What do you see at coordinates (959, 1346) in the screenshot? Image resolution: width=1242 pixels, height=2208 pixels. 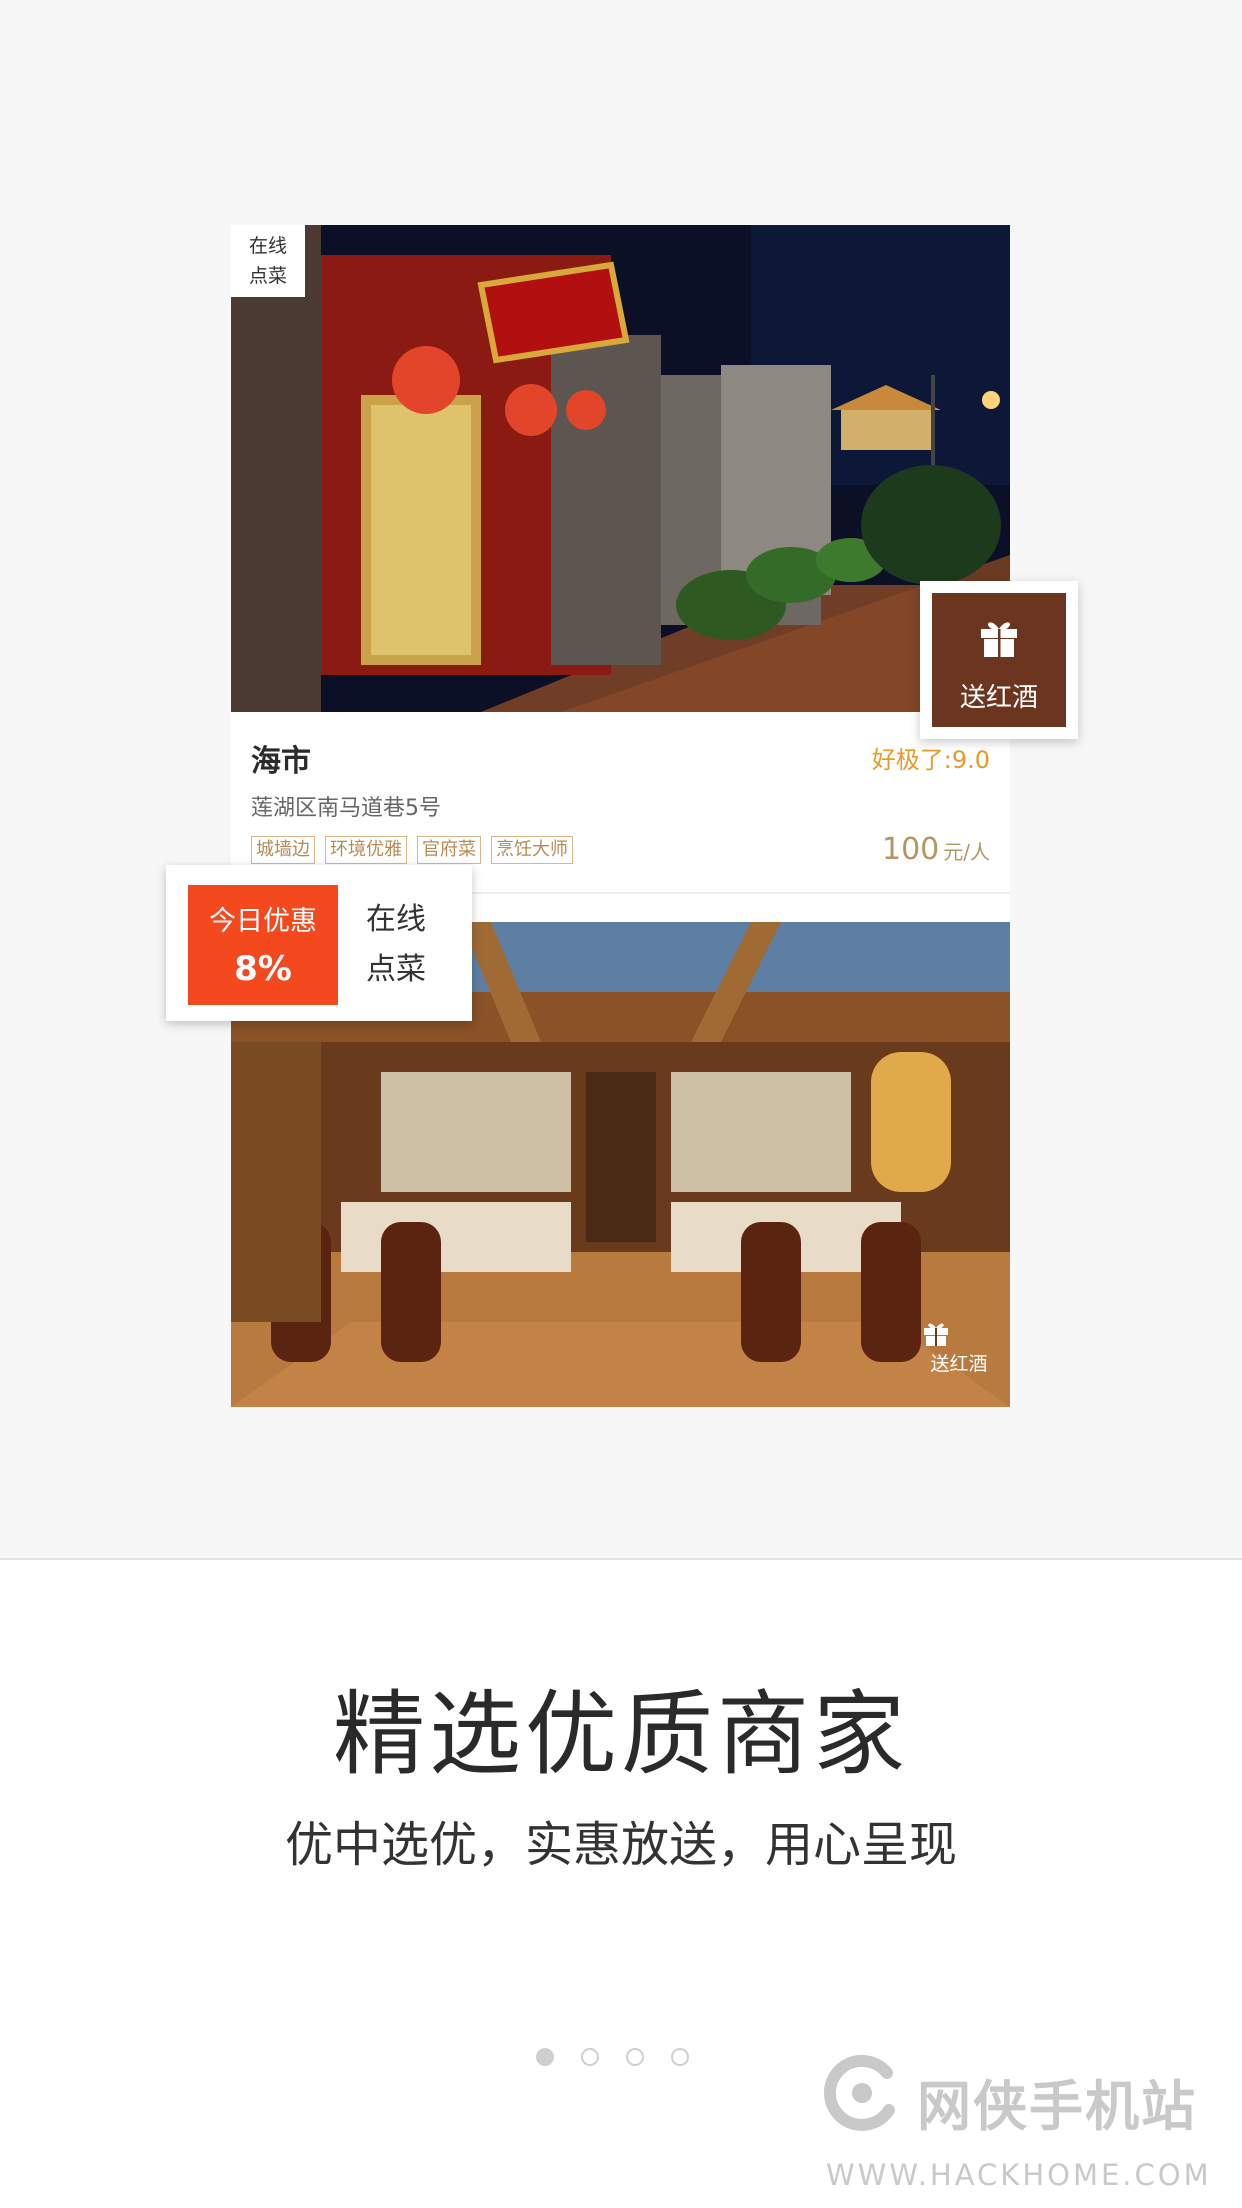 I see `small-gift-badge: 送红酒` at bounding box center [959, 1346].